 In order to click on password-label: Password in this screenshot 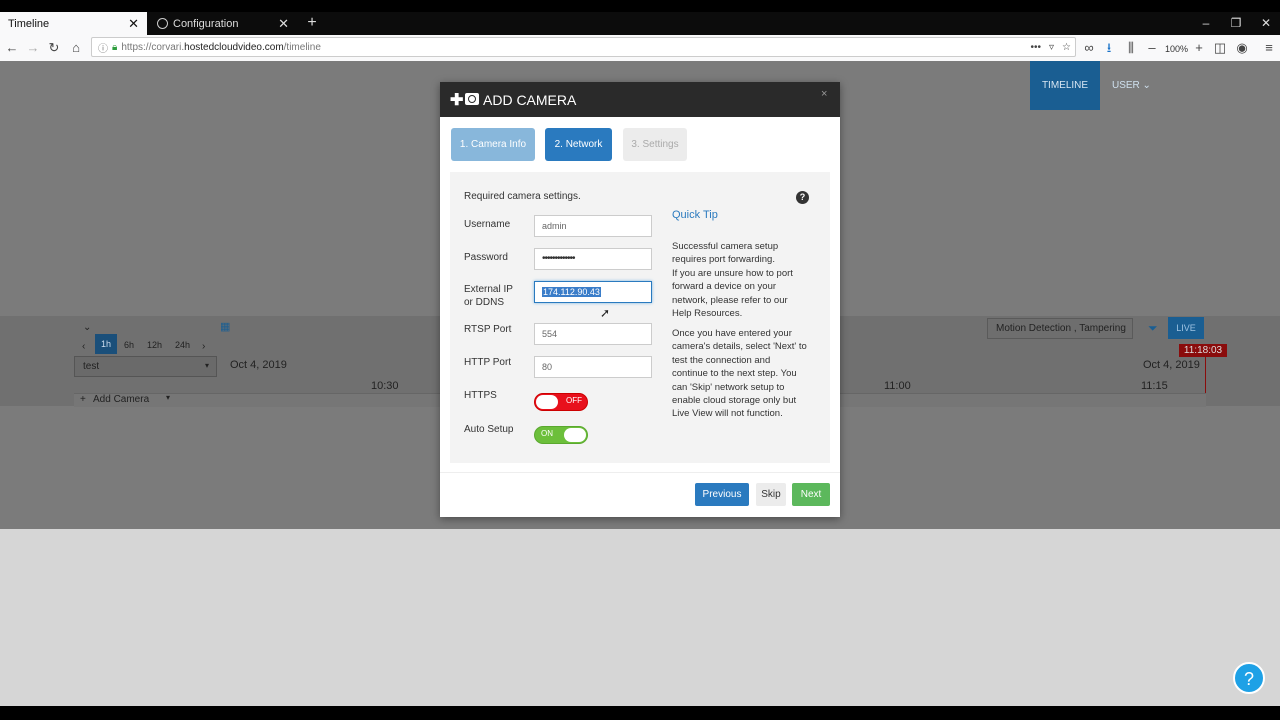, I will do `click(486, 257)`.